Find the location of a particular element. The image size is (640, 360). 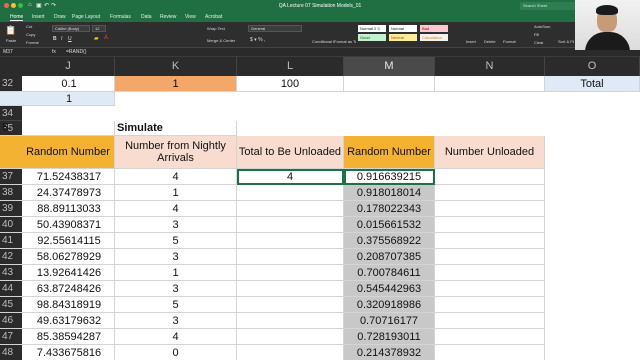

tab-data: Data is located at coordinates (146, 17).